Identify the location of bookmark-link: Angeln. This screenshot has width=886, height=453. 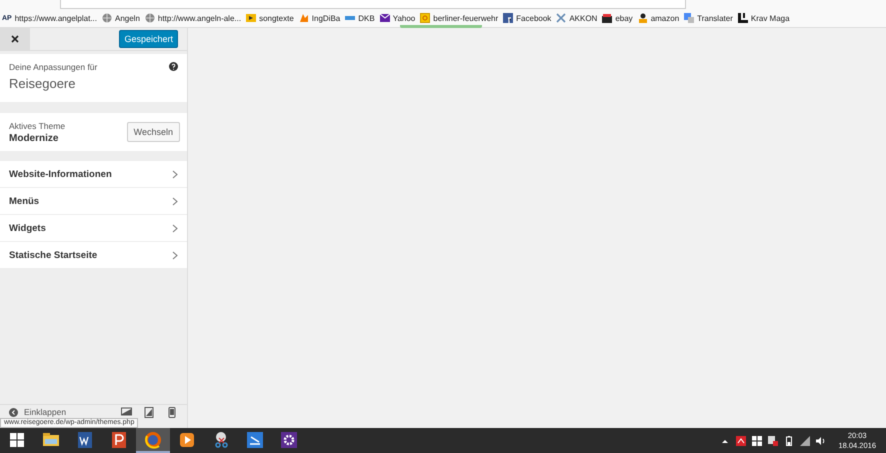
(127, 18).